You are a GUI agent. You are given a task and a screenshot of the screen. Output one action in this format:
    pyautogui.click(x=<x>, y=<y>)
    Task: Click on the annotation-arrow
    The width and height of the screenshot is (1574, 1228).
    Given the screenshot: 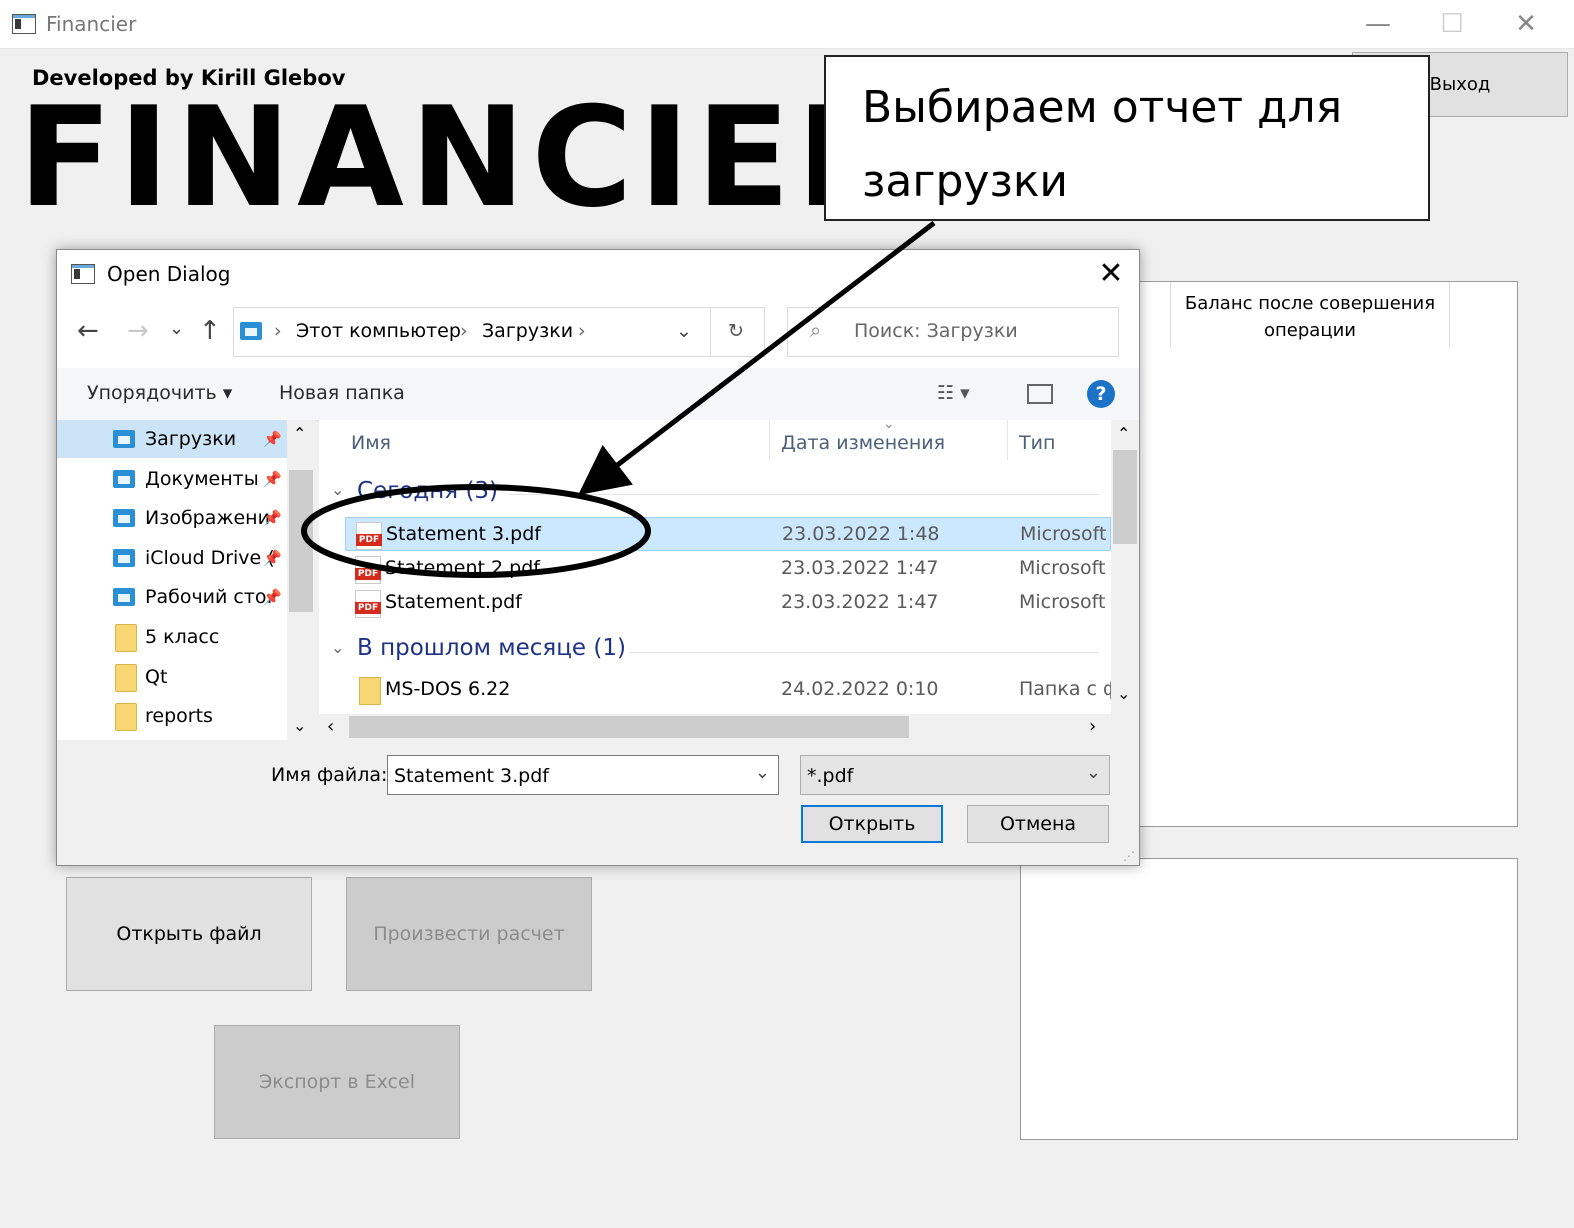 What is the action you would take?
    pyautogui.click(x=757, y=358)
    